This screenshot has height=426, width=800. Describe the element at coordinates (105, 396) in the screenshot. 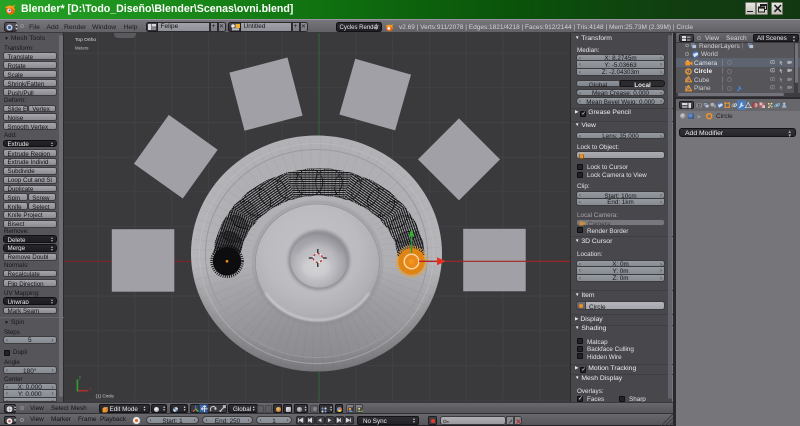

I see `svg-text: (1) Circle` at that location.